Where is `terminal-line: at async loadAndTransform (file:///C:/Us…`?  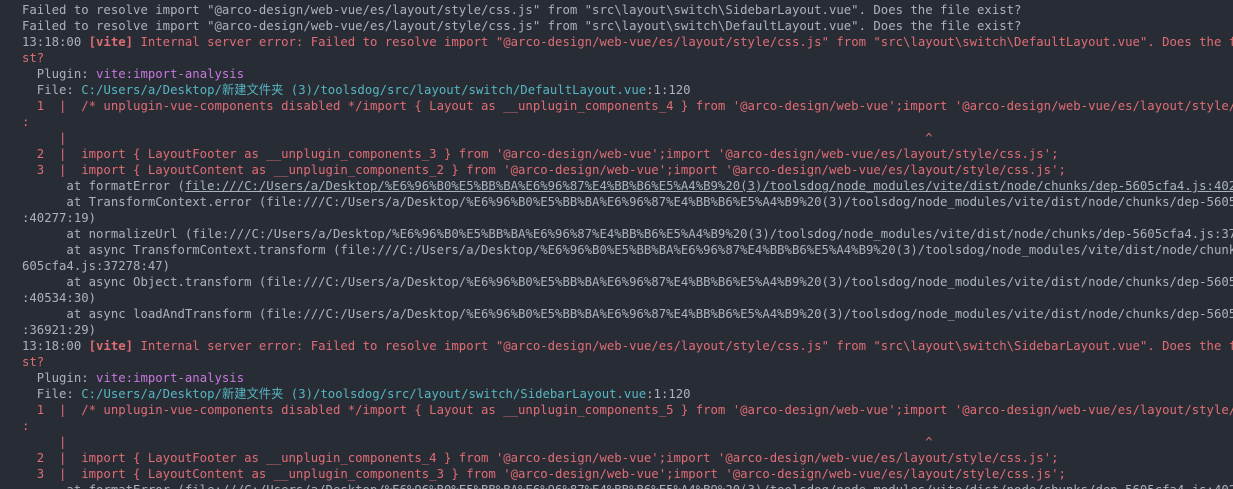
terminal-line: at async loadAndTransform (file:///C:/Us… is located at coordinates (627, 314).